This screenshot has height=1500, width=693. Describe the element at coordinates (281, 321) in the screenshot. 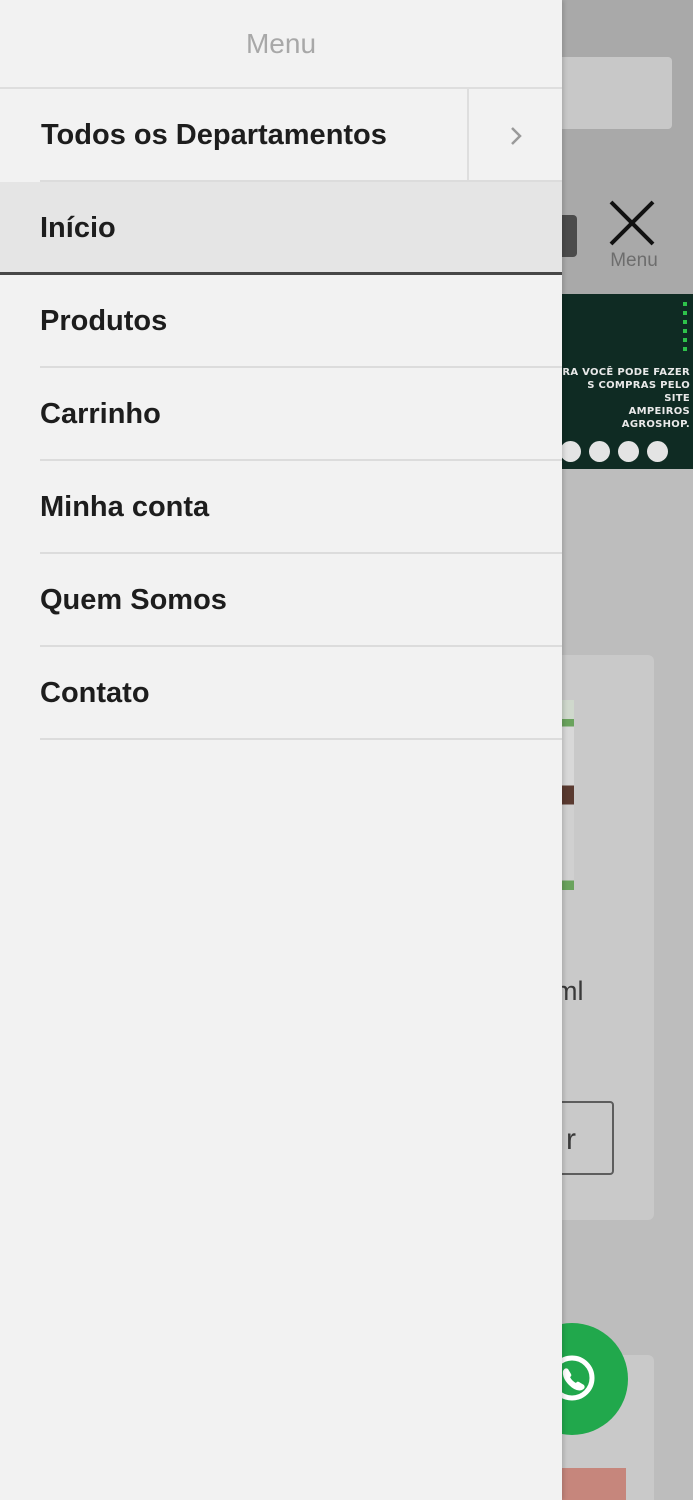

I see `menu-item-produtos: Produtos` at that location.